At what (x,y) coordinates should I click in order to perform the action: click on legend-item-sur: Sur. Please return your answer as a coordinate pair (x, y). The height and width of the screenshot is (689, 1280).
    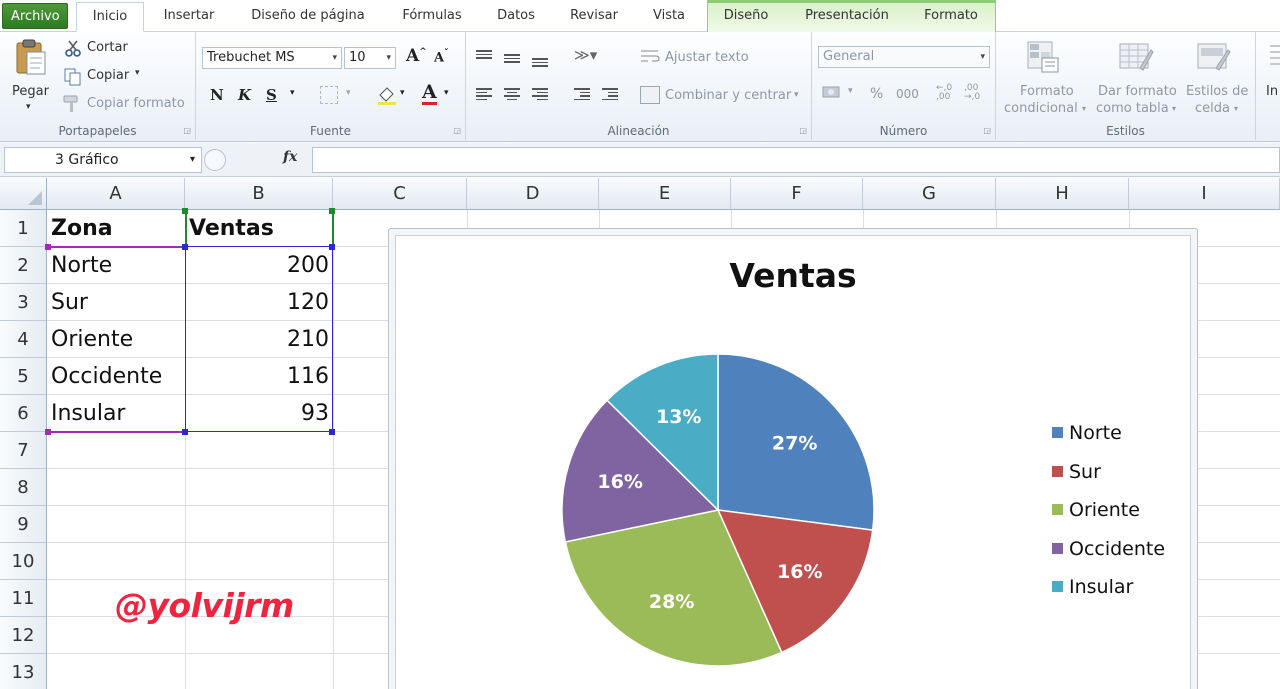
    Looking at the image, I should click on (1076, 472).